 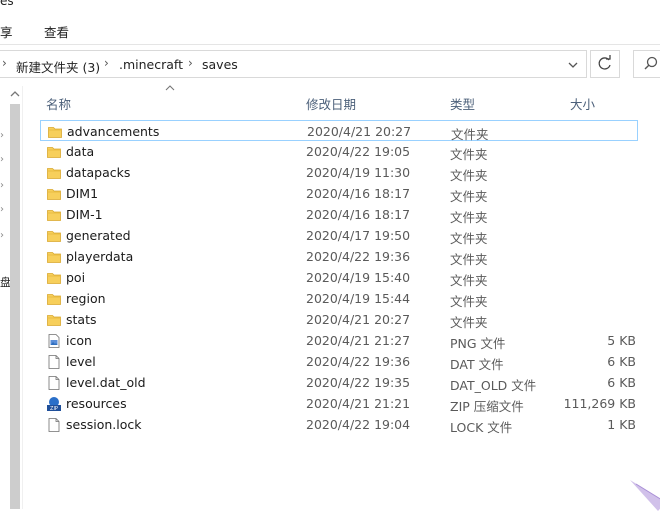 I want to click on breadcrumb-minecraft: .minecraft, so click(x=151, y=64).